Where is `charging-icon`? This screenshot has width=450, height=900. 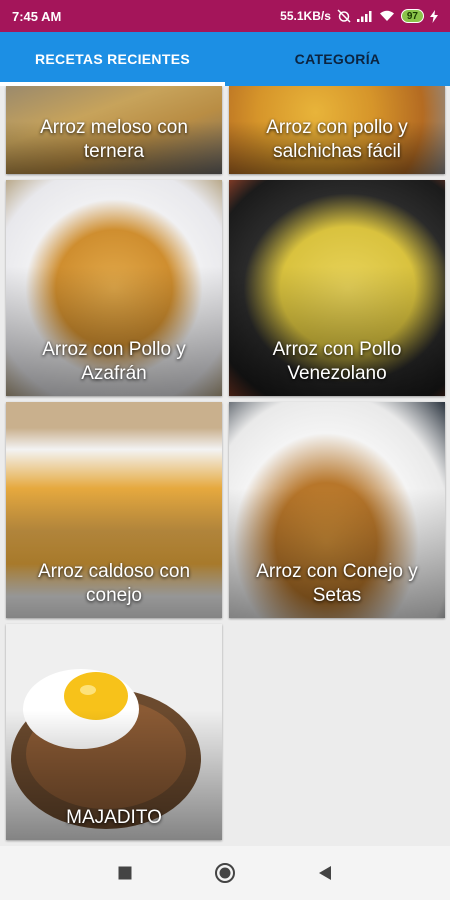
charging-icon is located at coordinates (434, 16).